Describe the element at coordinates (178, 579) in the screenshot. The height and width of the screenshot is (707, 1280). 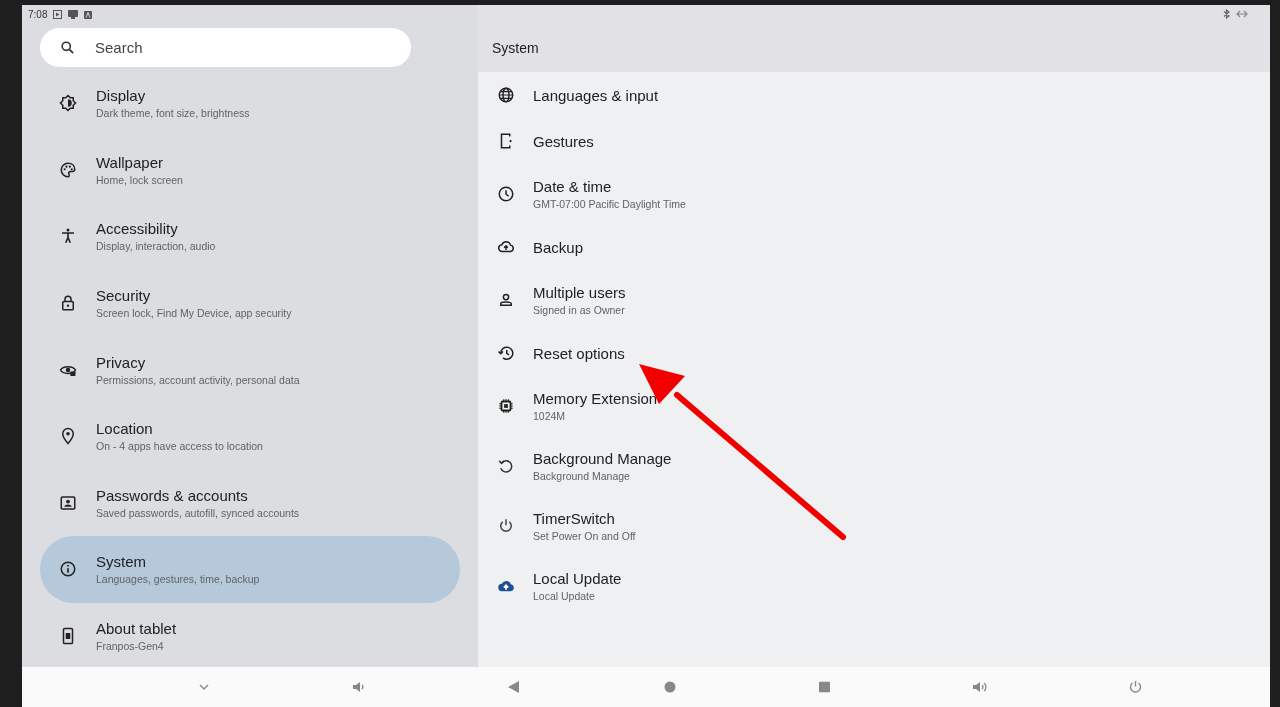
I see `category-summary: Languages, gestures, time, backup` at that location.